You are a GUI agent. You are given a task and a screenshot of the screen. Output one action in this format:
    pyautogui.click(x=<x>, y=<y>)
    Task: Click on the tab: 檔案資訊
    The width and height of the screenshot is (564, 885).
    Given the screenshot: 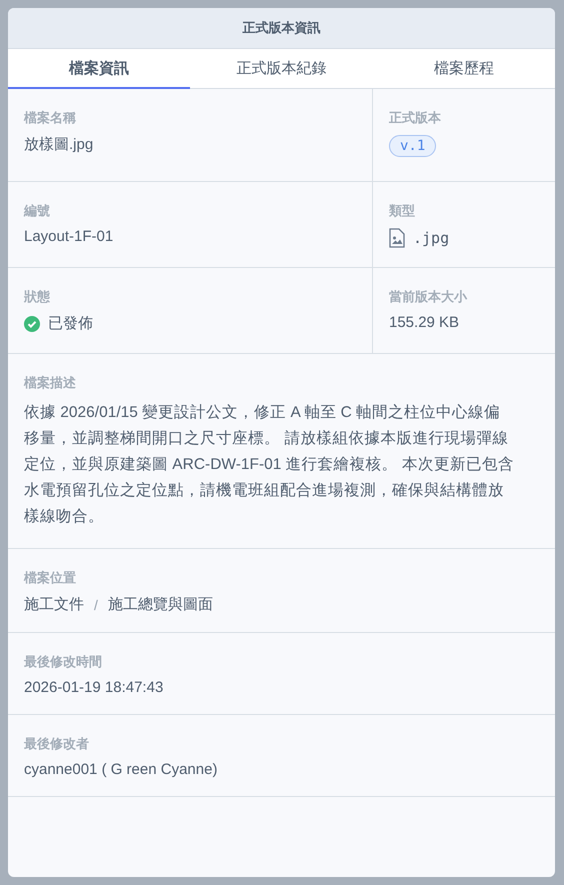 What is the action you would take?
    pyautogui.click(x=99, y=69)
    